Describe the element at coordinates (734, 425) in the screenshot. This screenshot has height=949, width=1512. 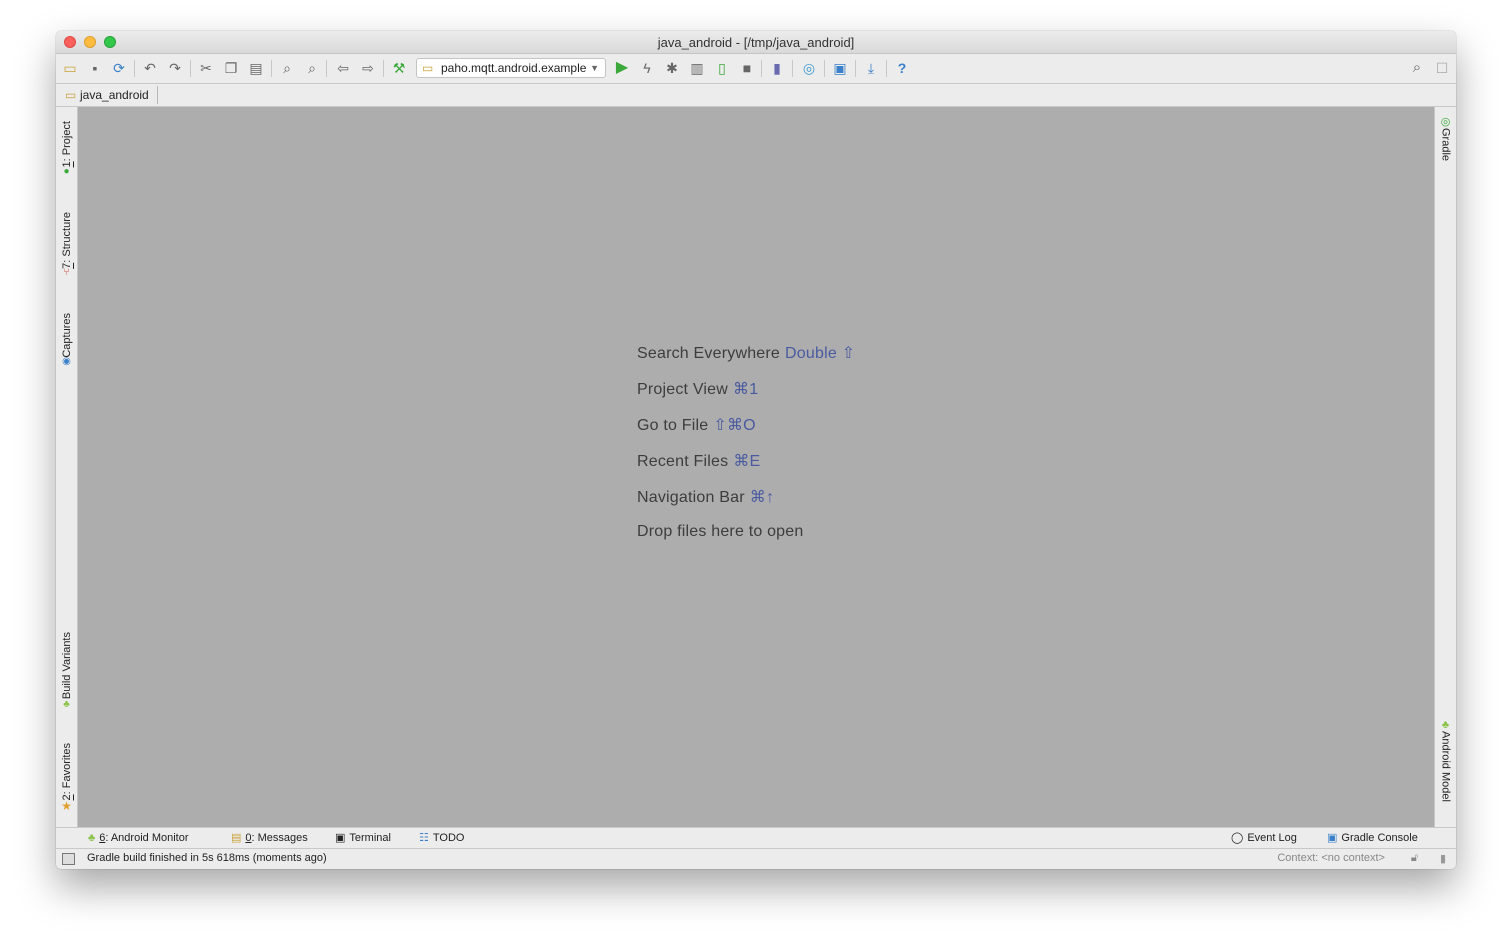
I see `editor-hint-shortcut: ⇧⌘O` at that location.